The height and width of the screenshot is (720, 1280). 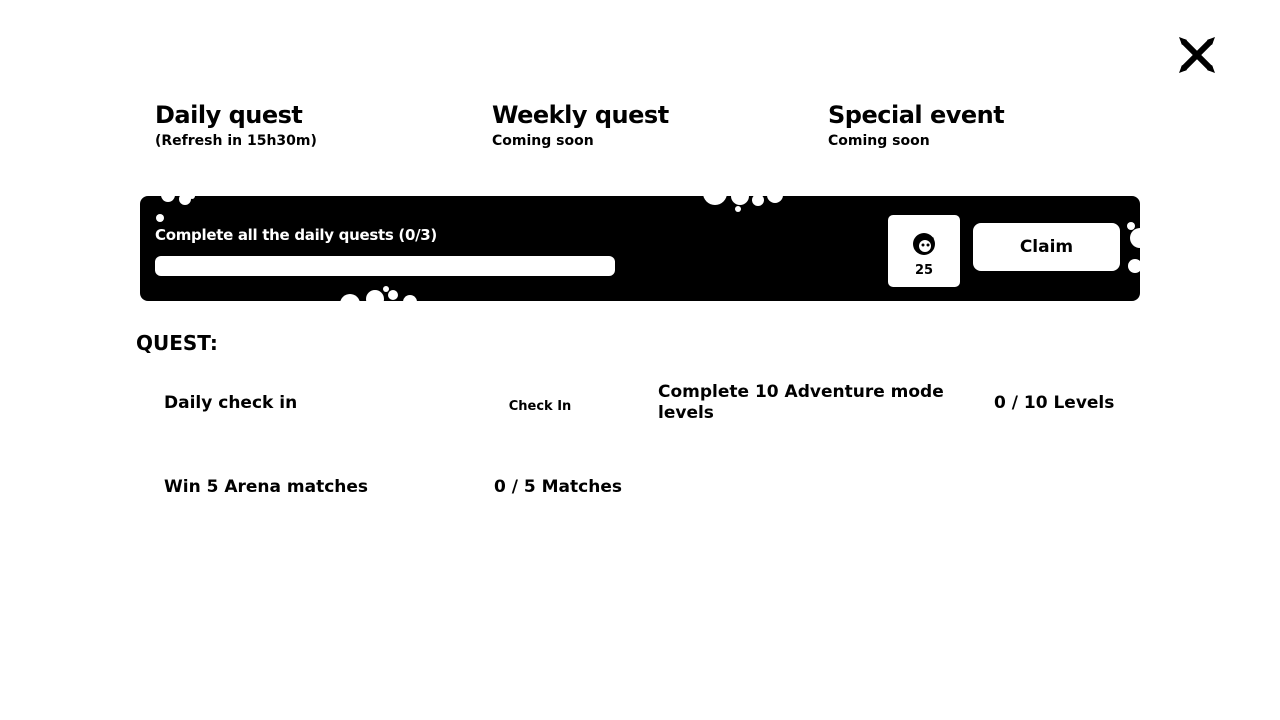 What do you see at coordinates (385, 266) in the screenshot?
I see `daily-progress-bar` at bounding box center [385, 266].